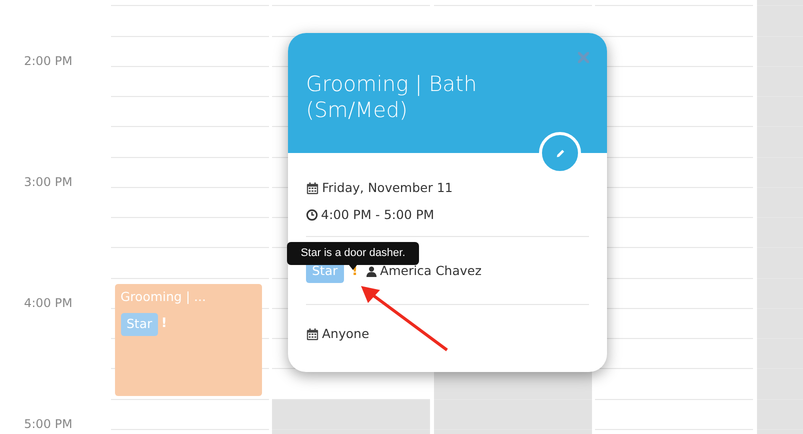 This screenshot has width=803, height=434. What do you see at coordinates (387, 187) in the screenshot?
I see `appointment-date: Friday, November 11` at bounding box center [387, 187].